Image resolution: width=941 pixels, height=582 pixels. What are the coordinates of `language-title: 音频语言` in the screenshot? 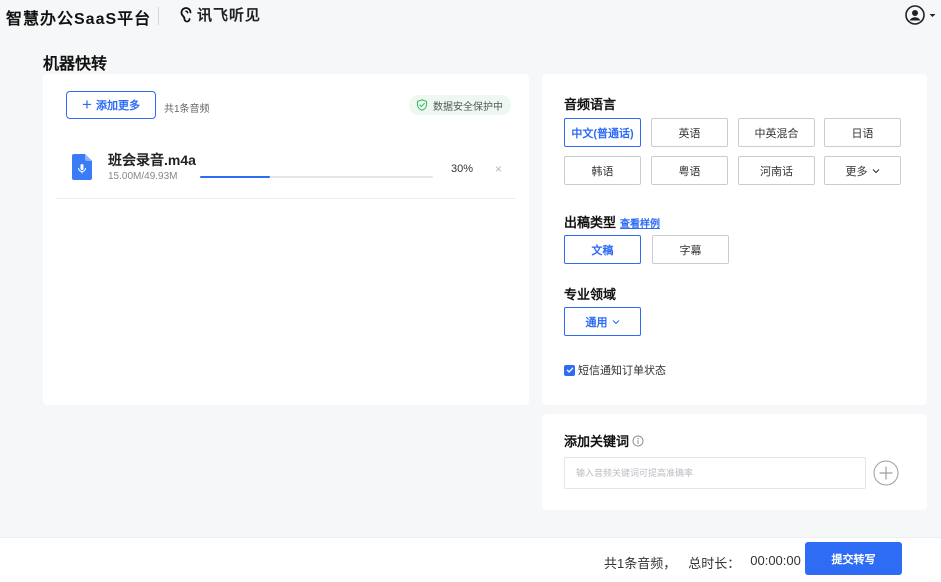 It's located at (590, 104).